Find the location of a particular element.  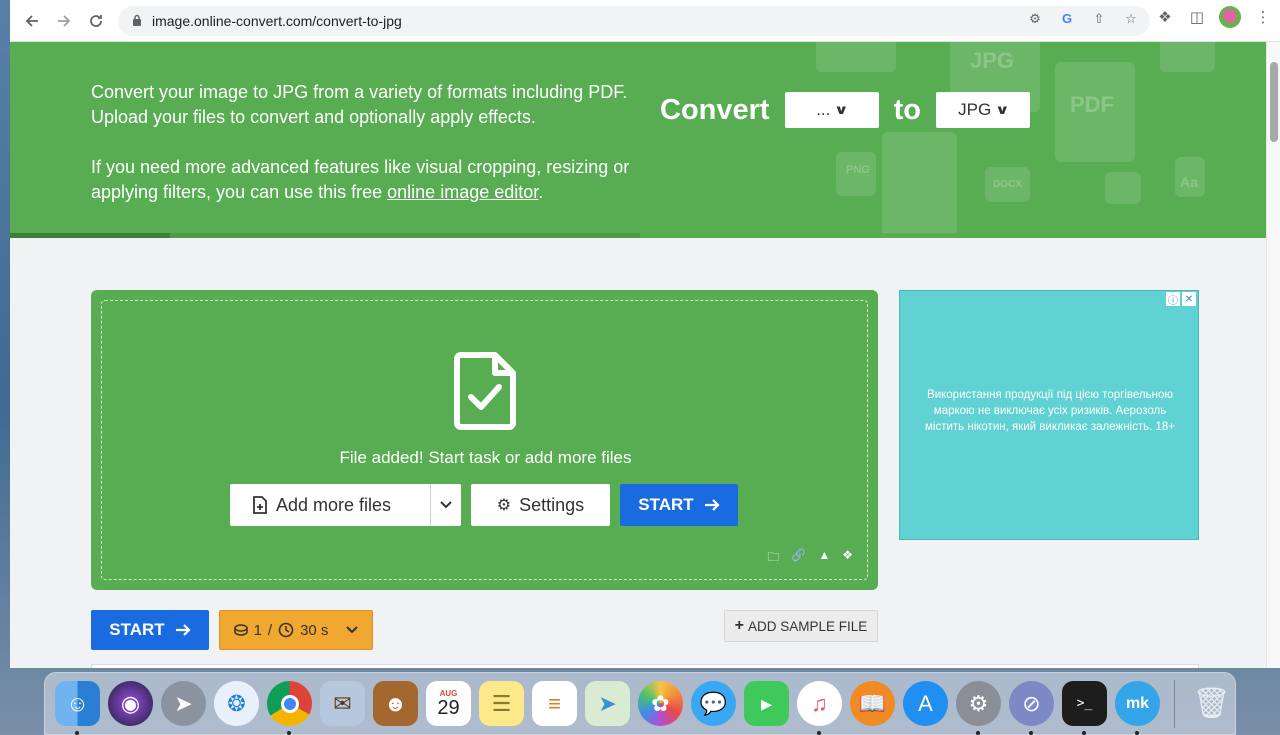

contacts-icon: ☻ is located at coordinates (395, 703).